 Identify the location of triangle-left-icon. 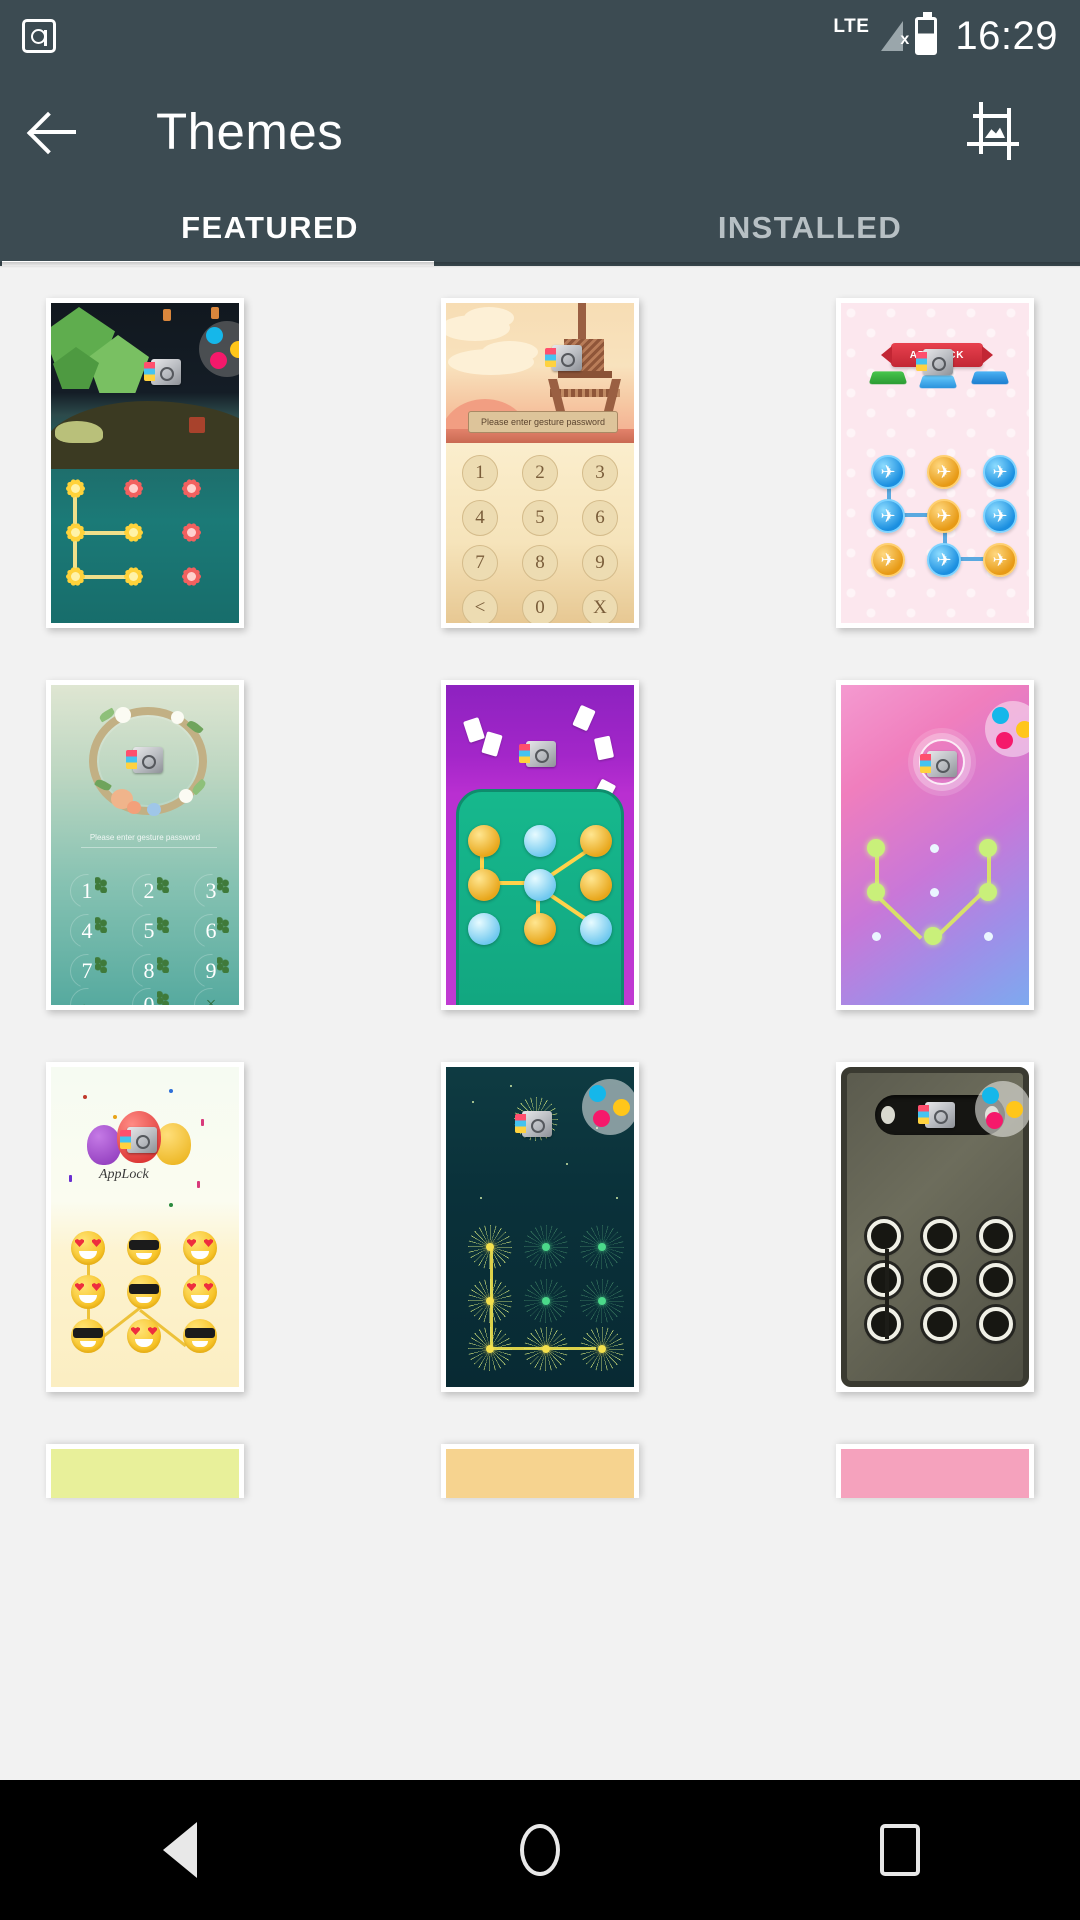
(180, 1850).